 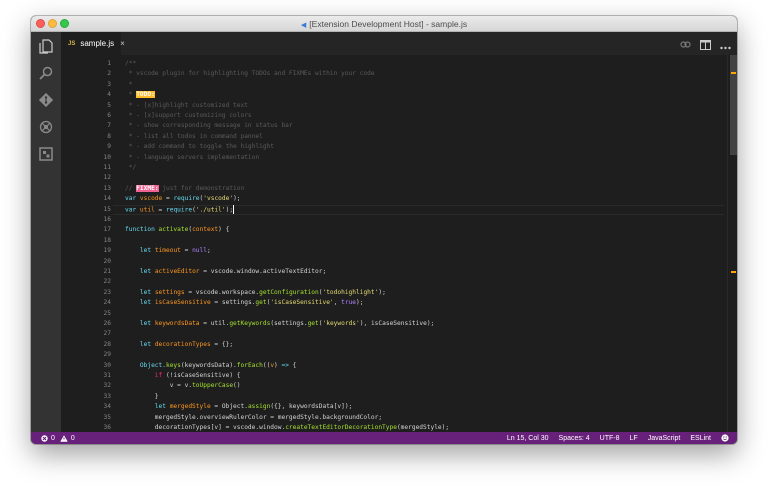 I want to click on code-token: just for demonstration, so click(x=201, y=188).